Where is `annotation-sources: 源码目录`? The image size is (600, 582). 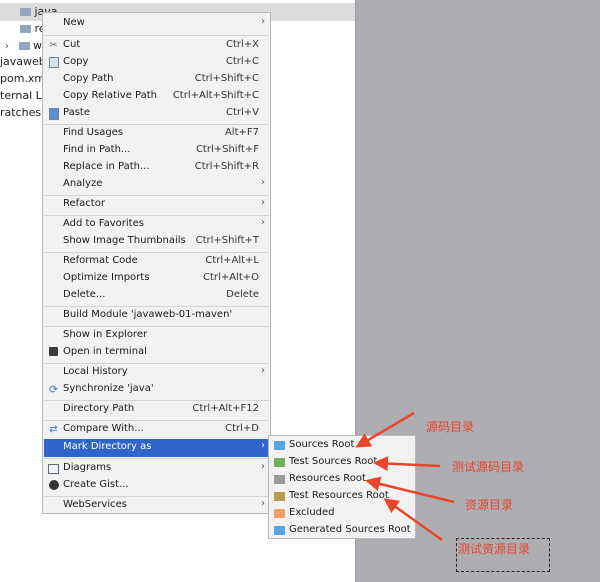 annotation-sources: 源码目录 is located at coordinates (450, 427).